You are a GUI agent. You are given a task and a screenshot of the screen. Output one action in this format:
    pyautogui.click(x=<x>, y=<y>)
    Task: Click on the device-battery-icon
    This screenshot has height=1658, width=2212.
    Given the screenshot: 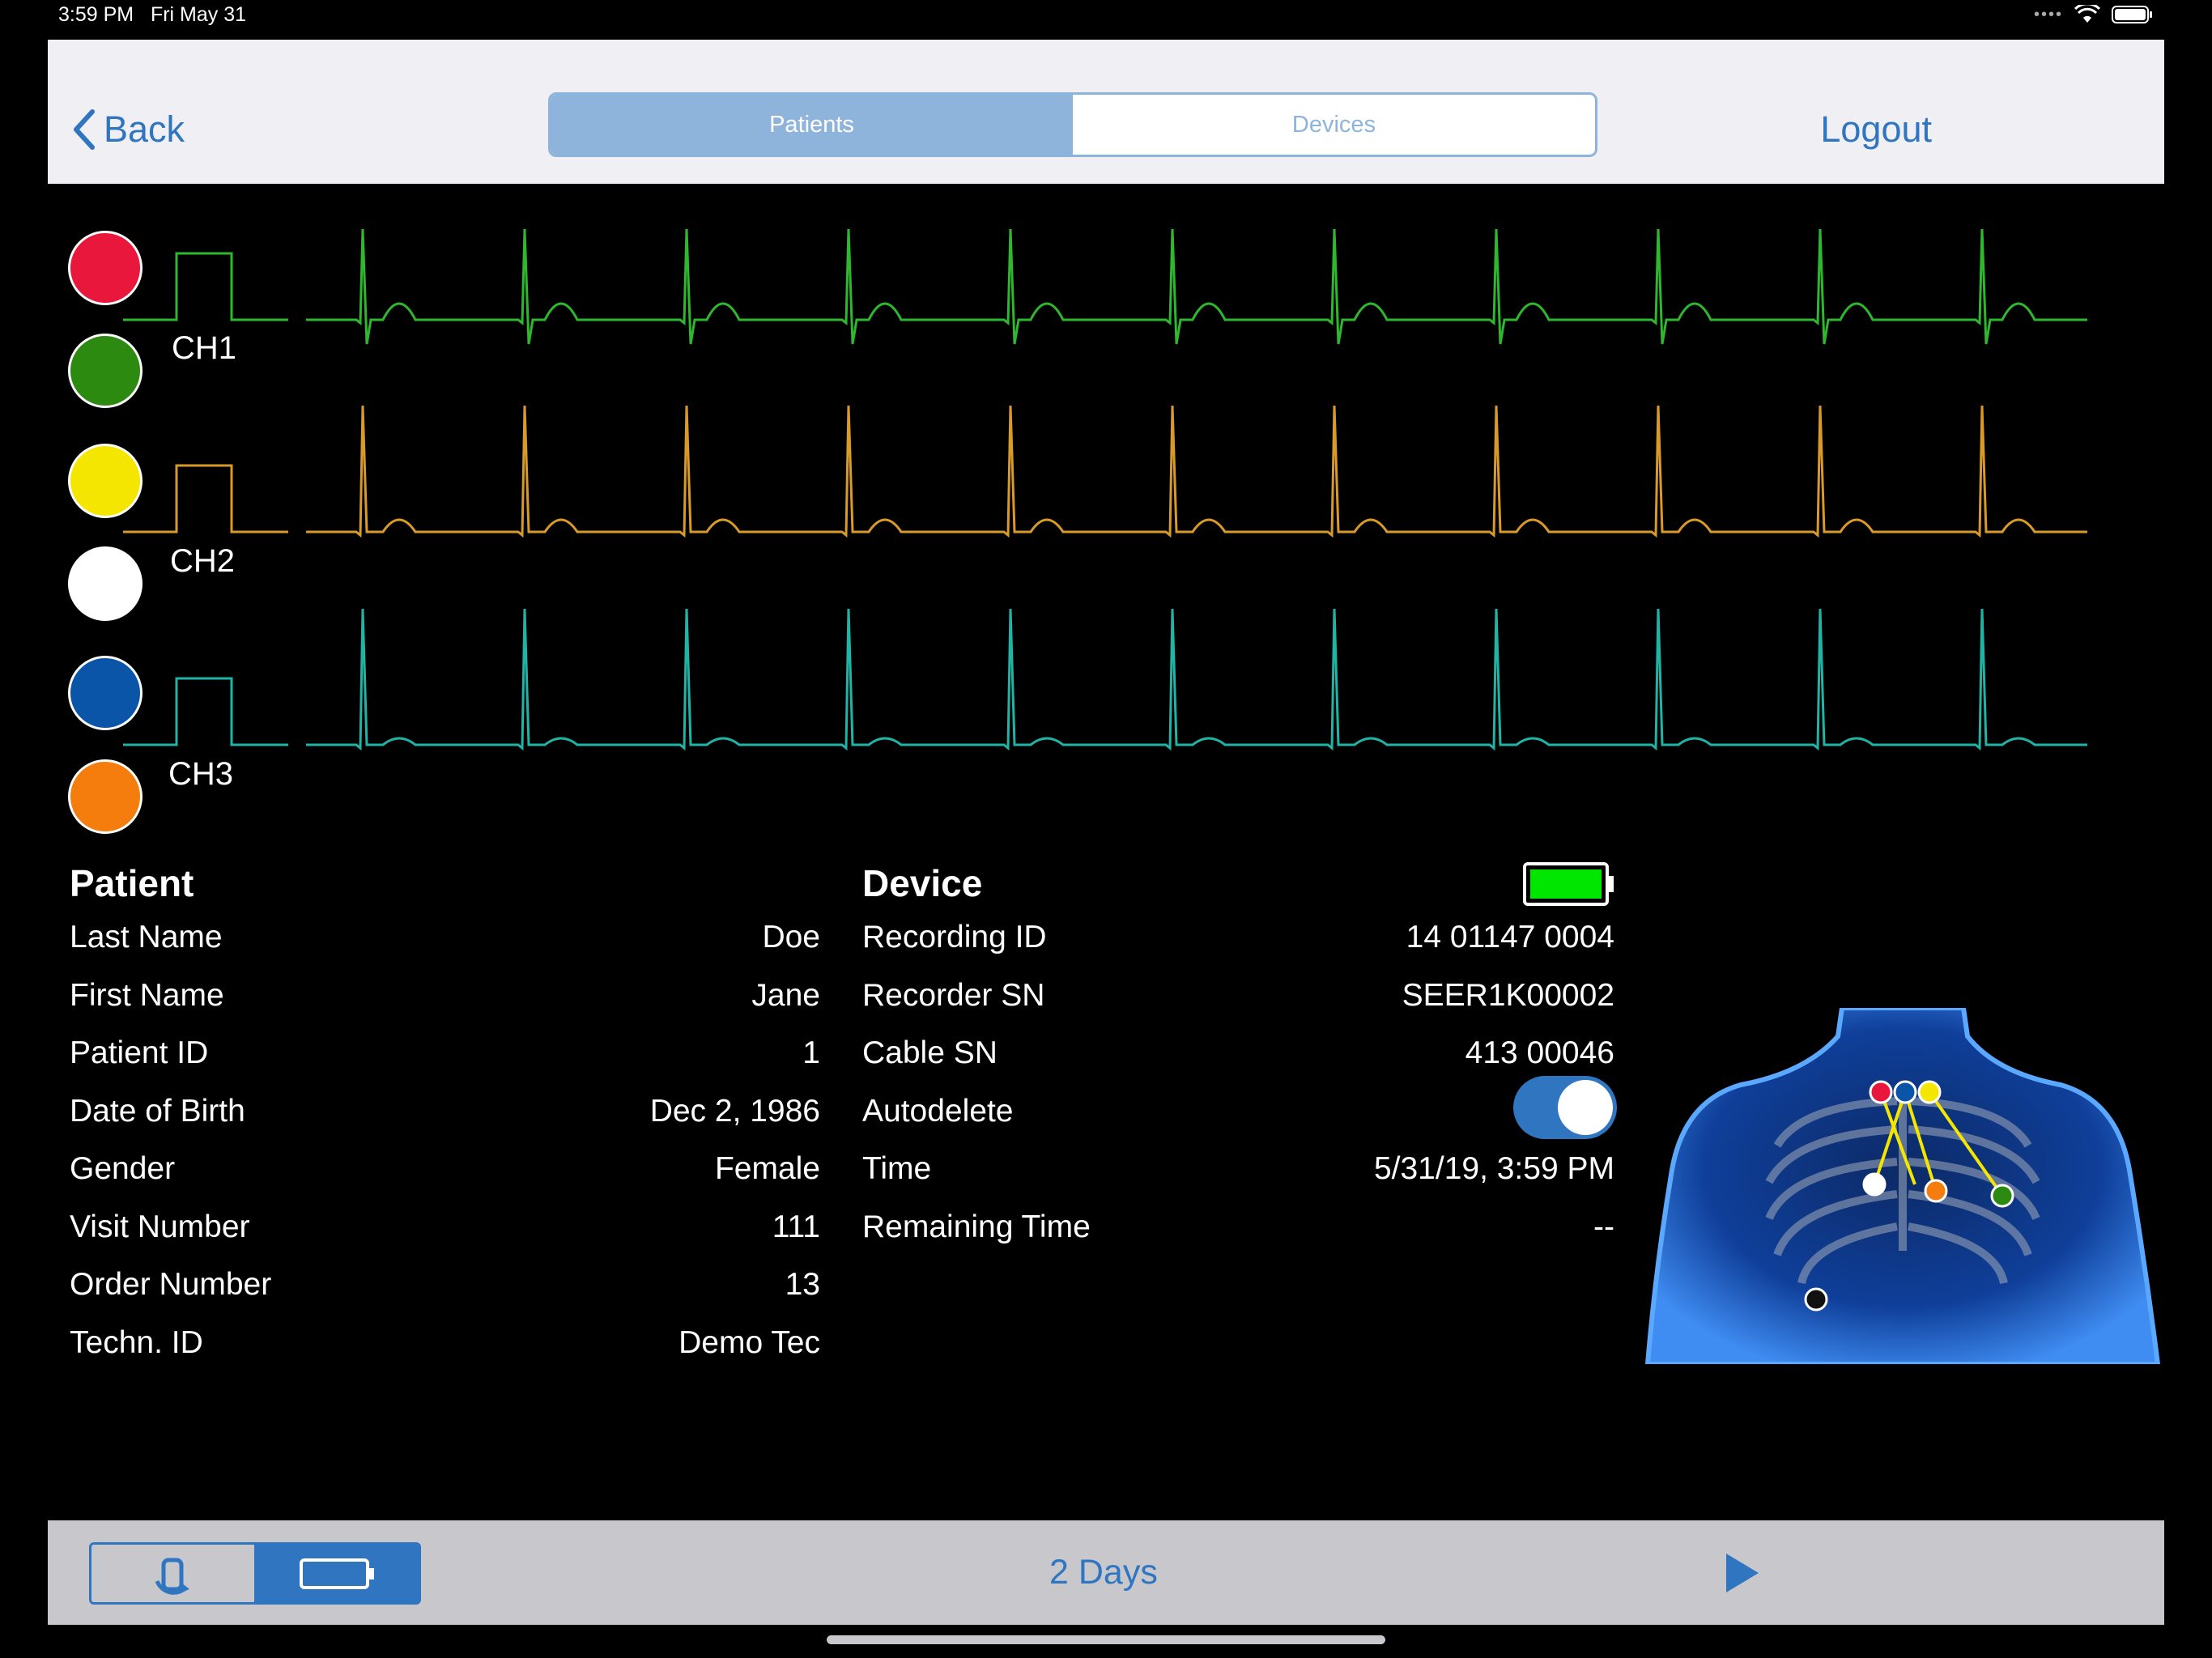 What is the action you would take?
    pyautogui.click(x=1569, y=884)
    